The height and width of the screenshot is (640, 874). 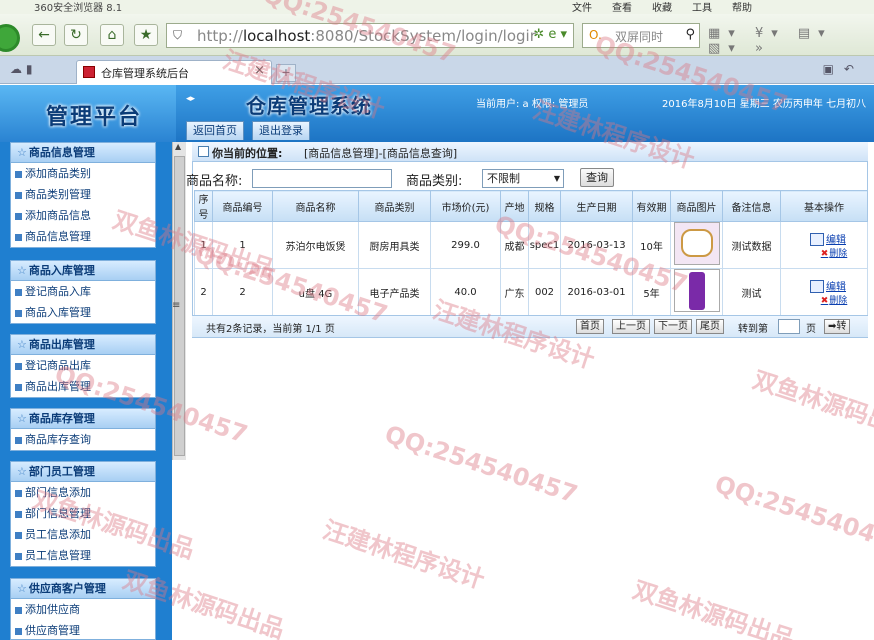 I want to click on go-button: ➡转, so click(x=837, y=326).